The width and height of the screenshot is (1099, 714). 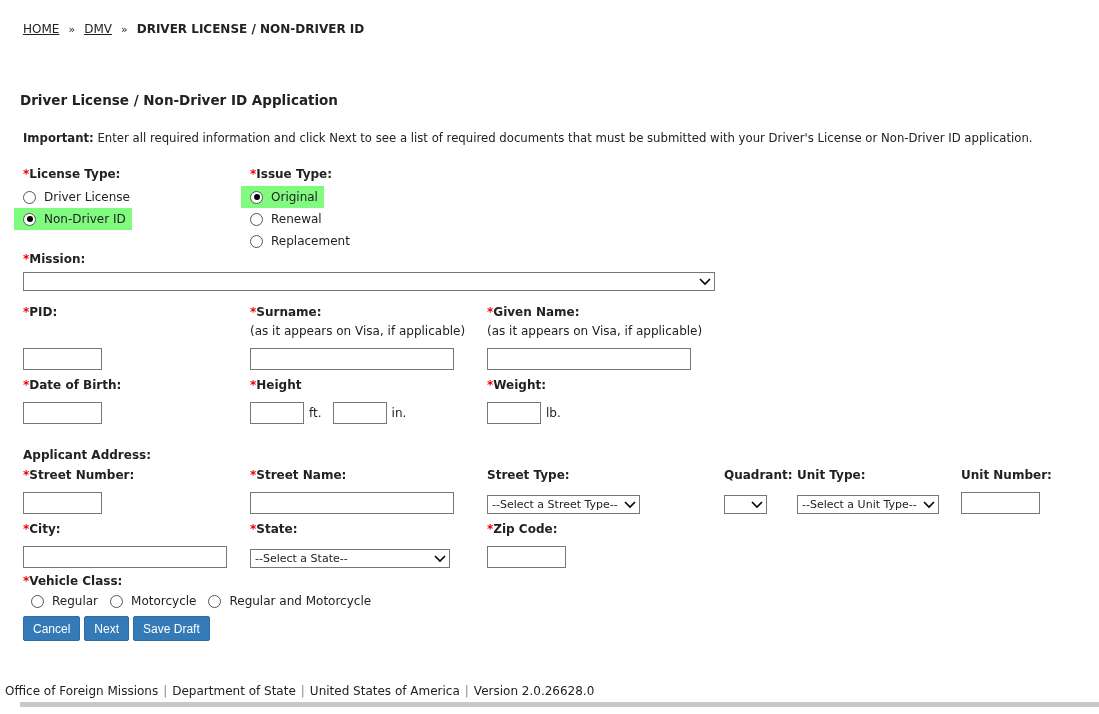 I want to click on form-button: Cancel, so click(x=52, y=628).